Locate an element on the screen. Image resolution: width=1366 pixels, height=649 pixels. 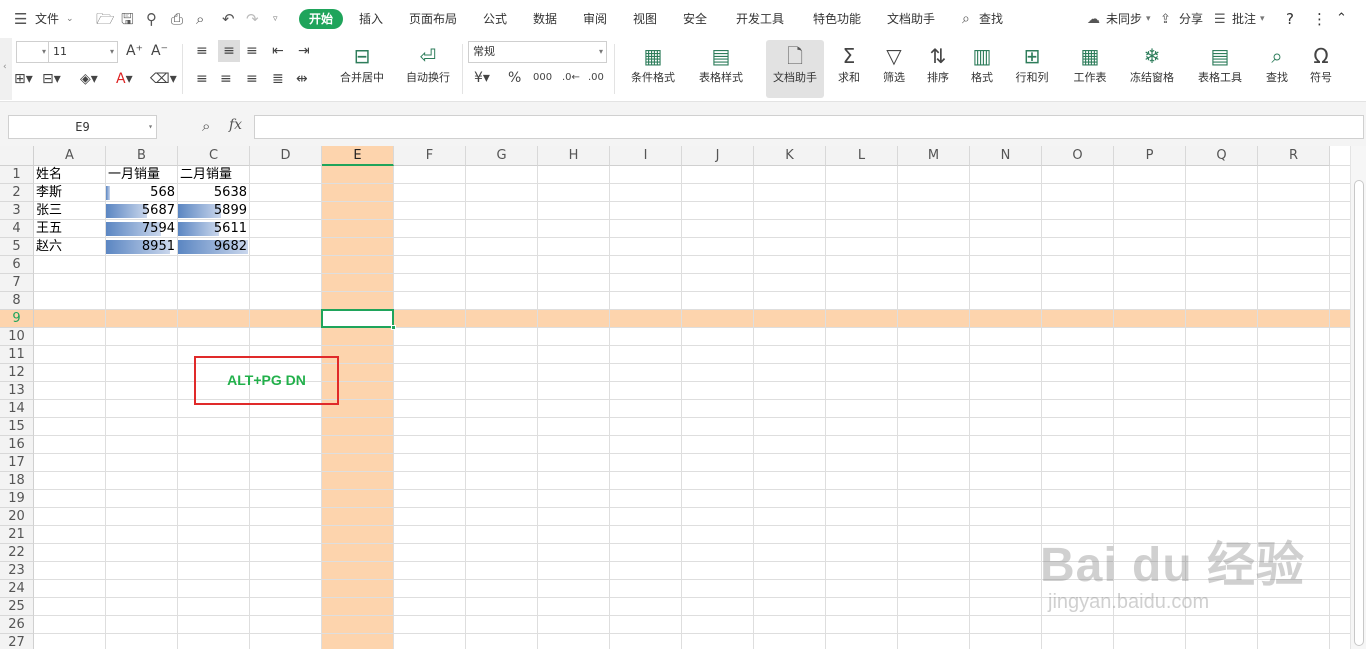
feb-sales-cell: 5638 is located at coordinates (213, 193).